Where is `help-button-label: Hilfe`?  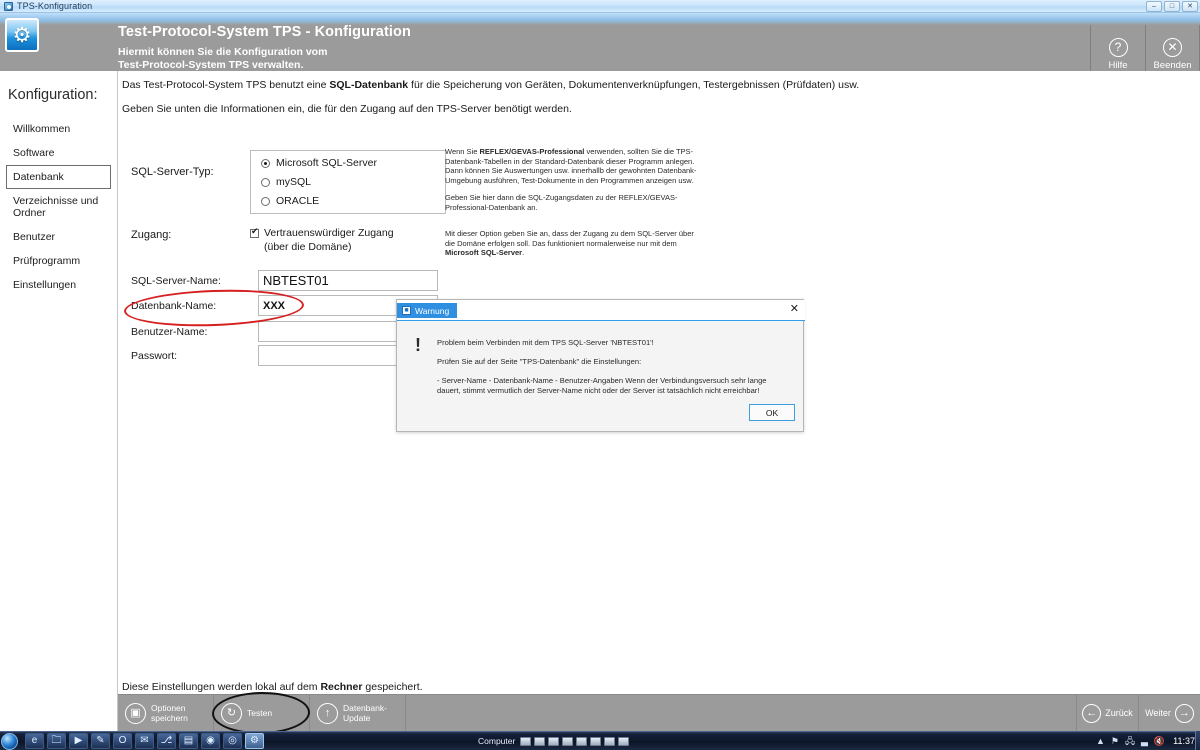
help-button-label: Hilfe is located at coordinates (1118, 65).